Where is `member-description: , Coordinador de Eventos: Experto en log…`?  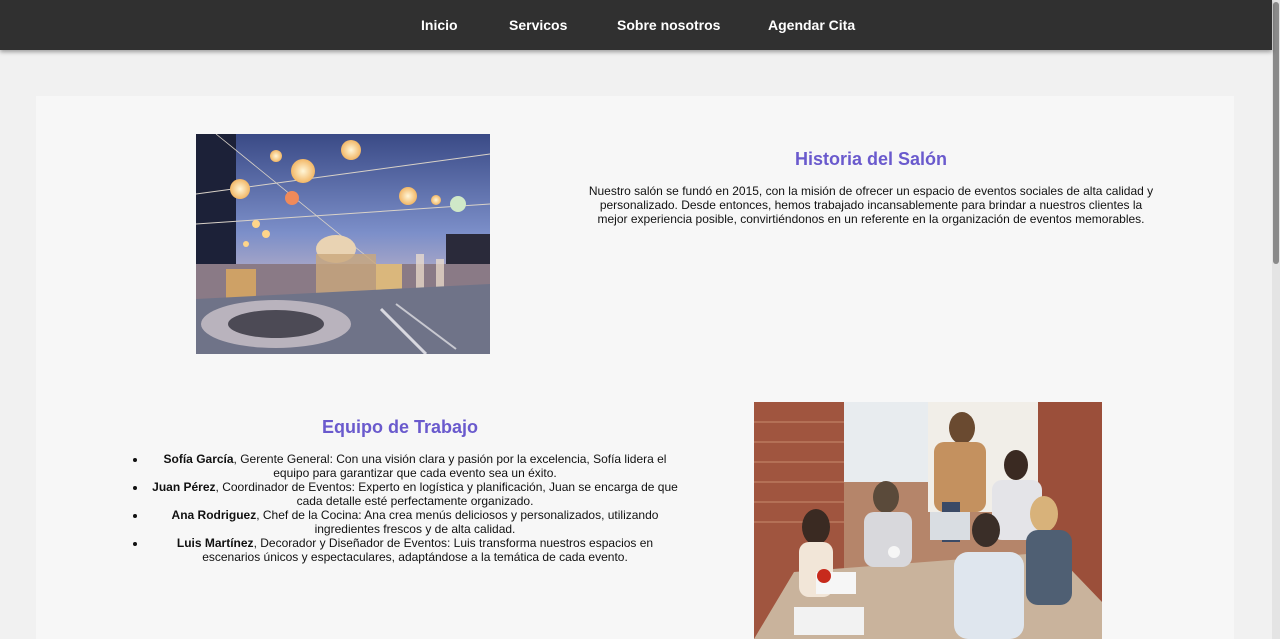 member-description: , Coordinador de Eventos: Experto en log… is located at coordinates (446, 494).